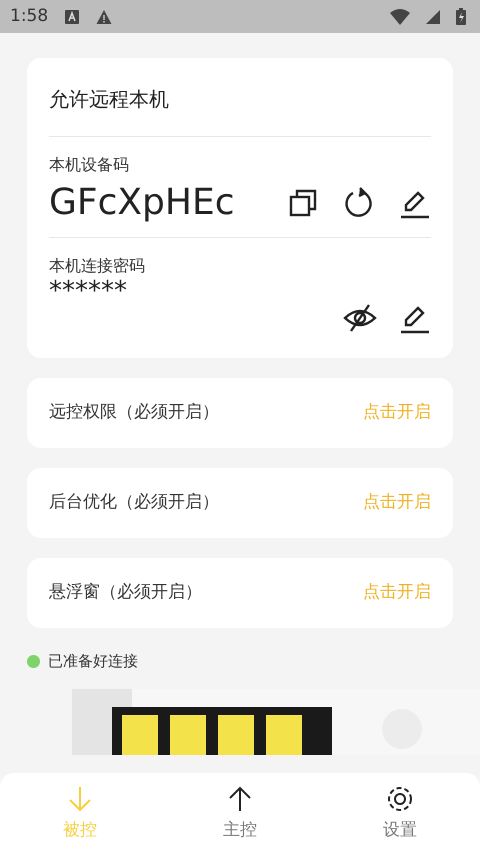 The width and height of the screenshot is (480, 854). What do you see at coordinates (240, 97) in the screenshot?
I see `card-title: 允许远程本机` at bounding box center [240, 97].